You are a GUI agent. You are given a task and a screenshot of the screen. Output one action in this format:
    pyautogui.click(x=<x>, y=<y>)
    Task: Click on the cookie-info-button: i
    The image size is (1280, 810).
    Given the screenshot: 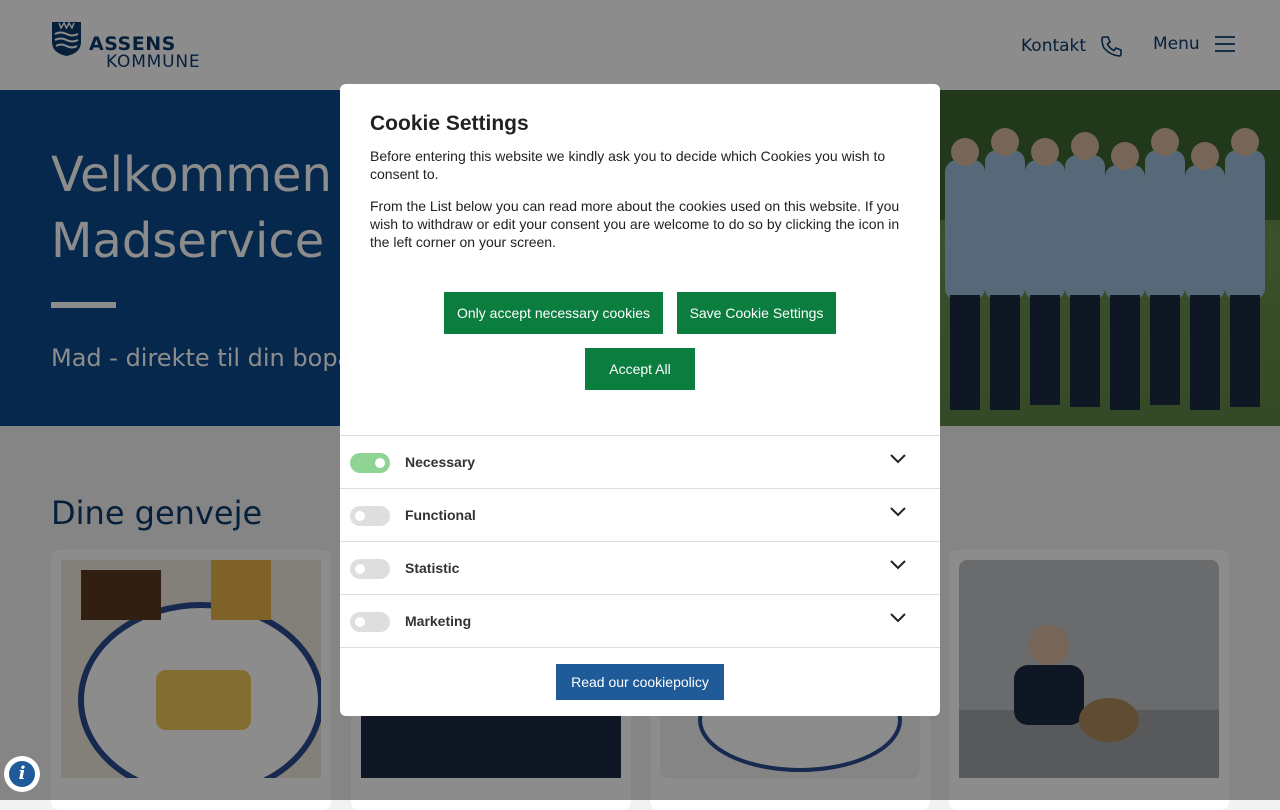 What is the action you would take?
    pyautogui.click(x=22, y=774)
    